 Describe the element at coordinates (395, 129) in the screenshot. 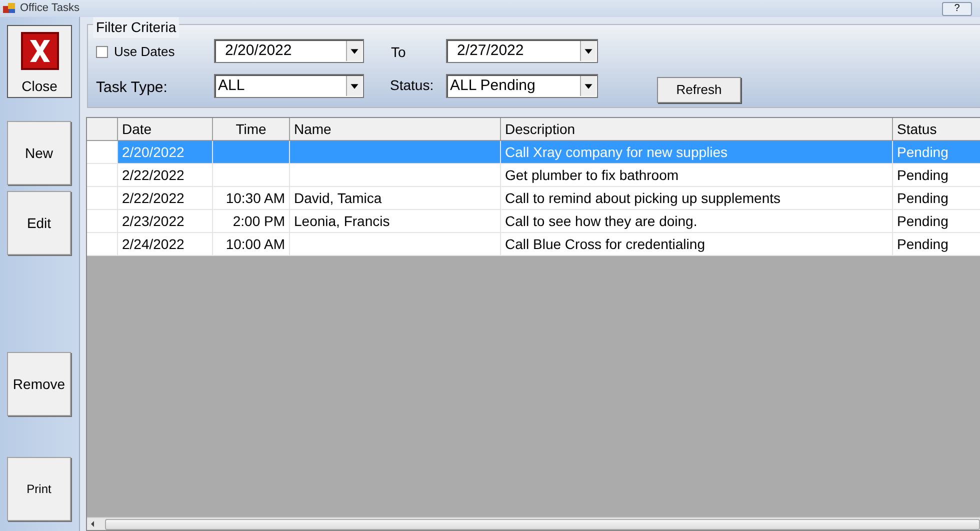

I see `column-header: Name` at that location.